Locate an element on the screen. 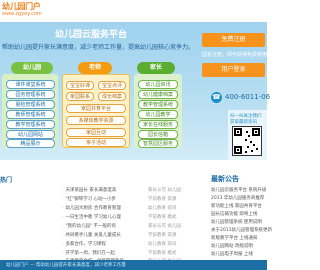  notice-item: 幼儿园管理系统 使用说明 is located at coordinates (236, 222).